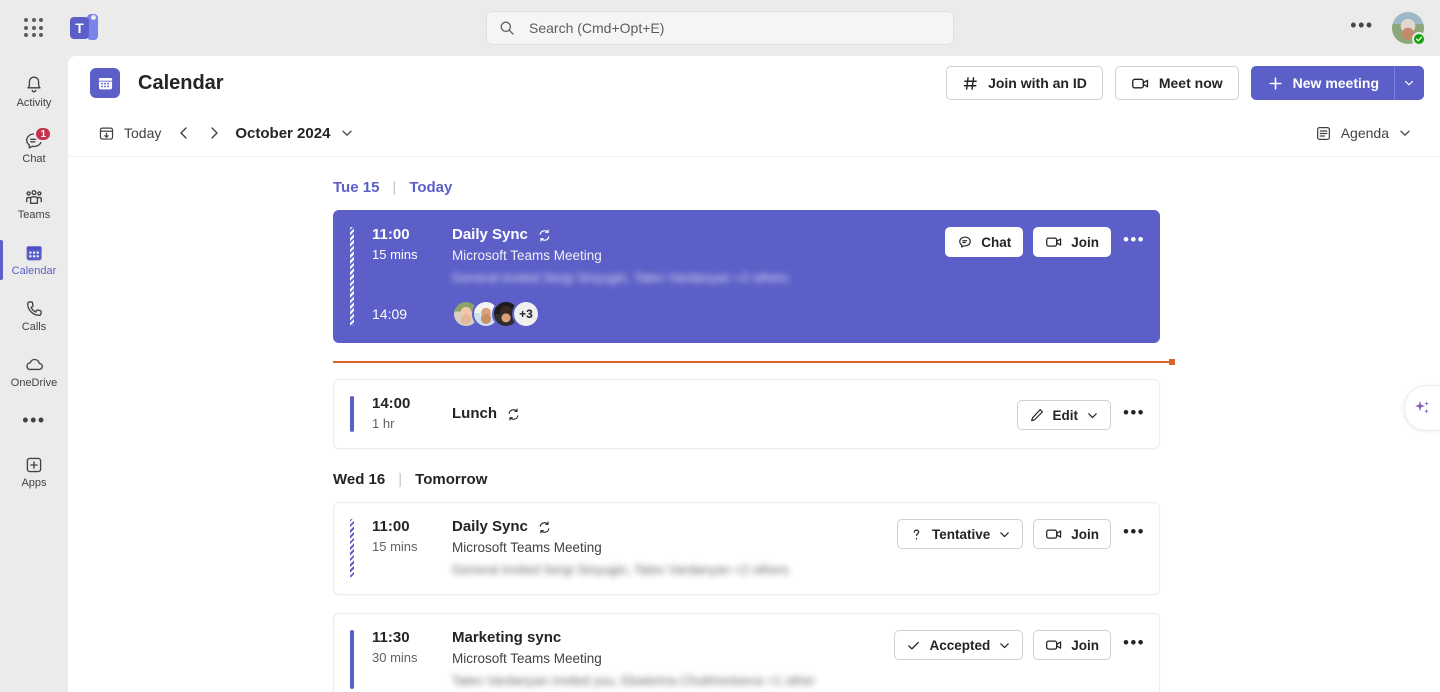  Describe the element at coordinates (513, 414) in the screenshot. I see `recurring-icon` at that location.